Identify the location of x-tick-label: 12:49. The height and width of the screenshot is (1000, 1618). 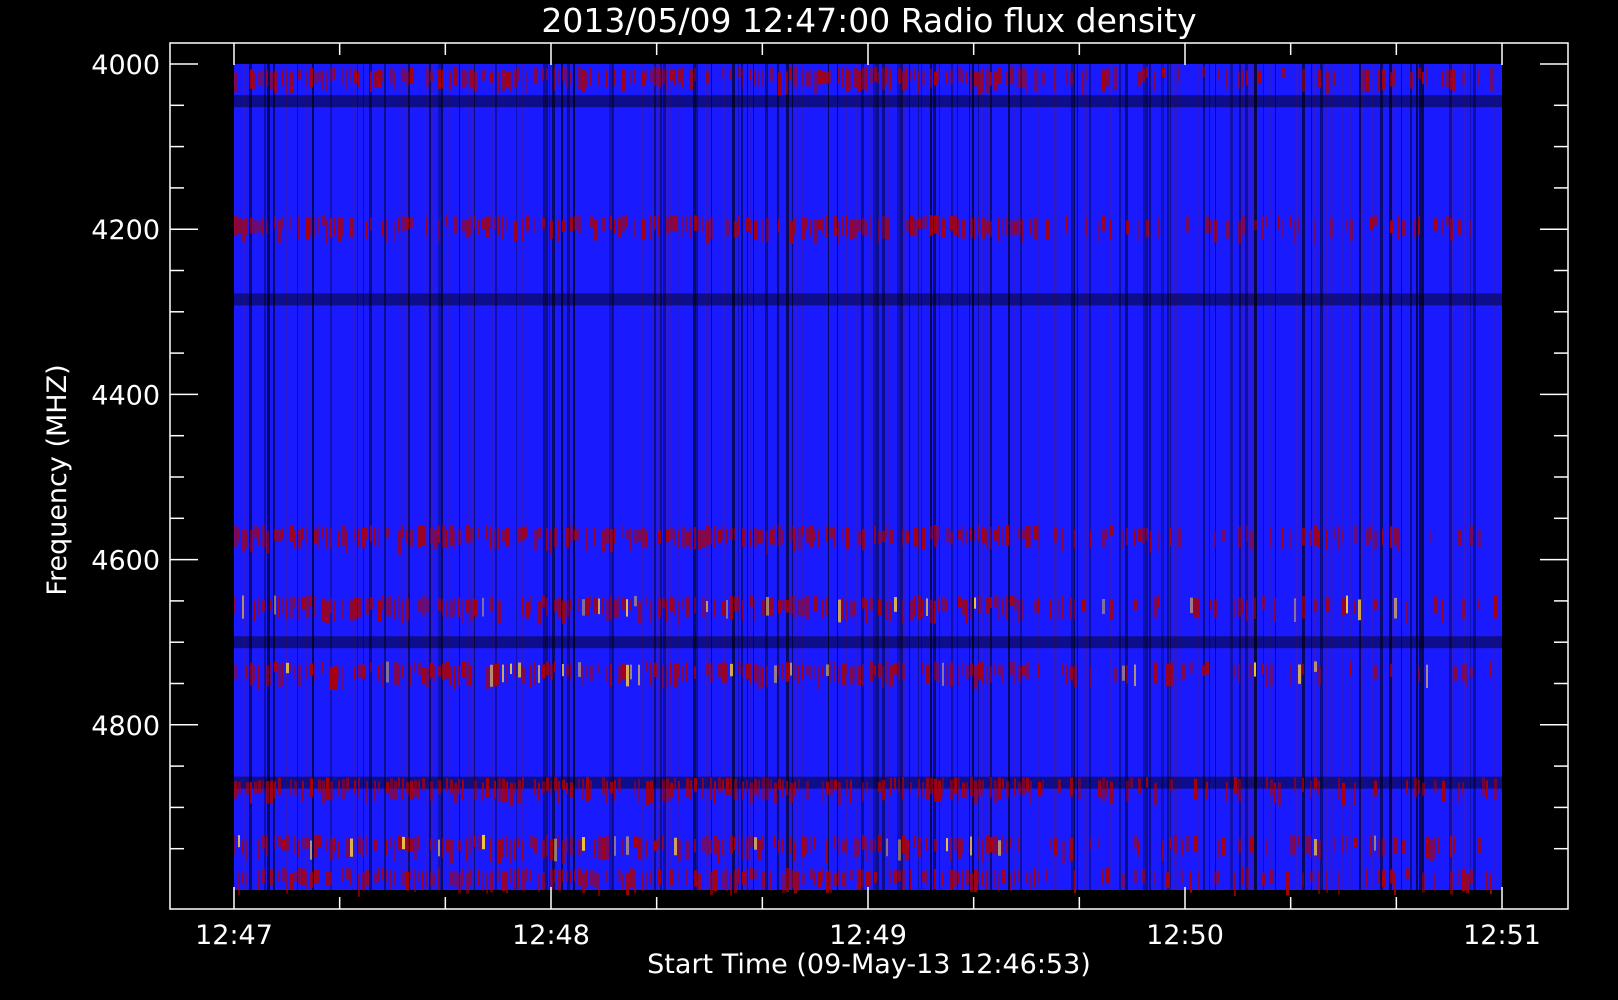
(868, 935).